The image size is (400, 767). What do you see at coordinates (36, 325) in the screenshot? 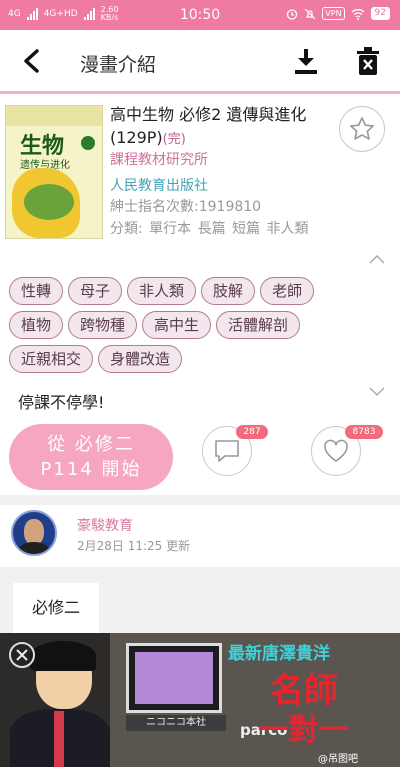
I see `tag: 植物` at bounding box center [36, 325].